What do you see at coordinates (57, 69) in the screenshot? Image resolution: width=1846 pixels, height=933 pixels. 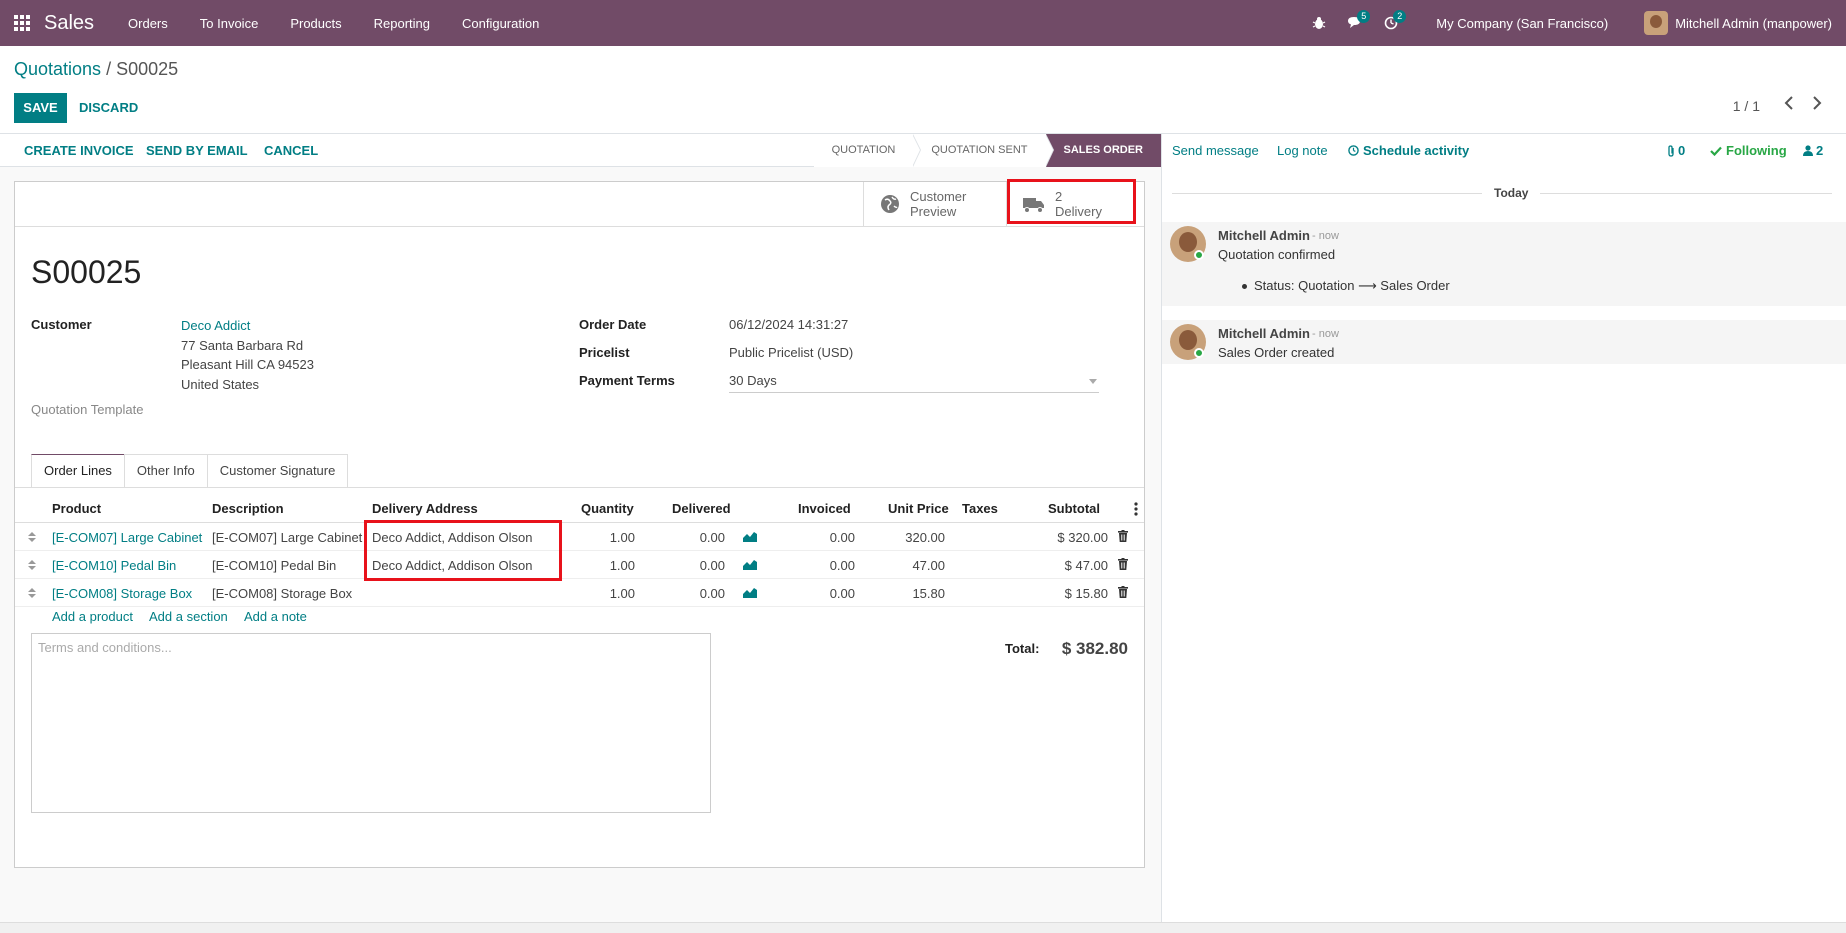 I see `breadcrumb-quotations: Quotations` at bounding box center [57, 69].